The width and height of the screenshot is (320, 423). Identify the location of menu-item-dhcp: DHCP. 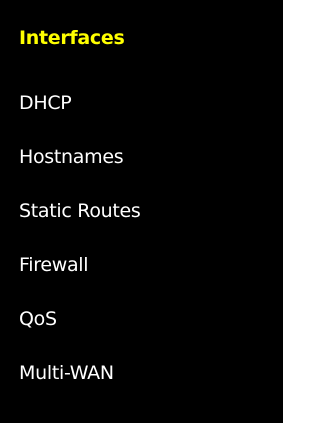
(141, 103).